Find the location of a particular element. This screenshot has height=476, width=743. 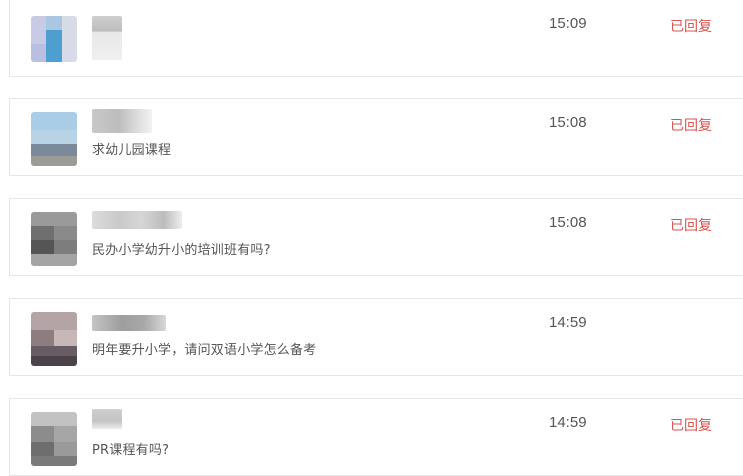

message-text: 明年要升小学，请问双语小学怎么备考 is located at coordinates (204, 350).